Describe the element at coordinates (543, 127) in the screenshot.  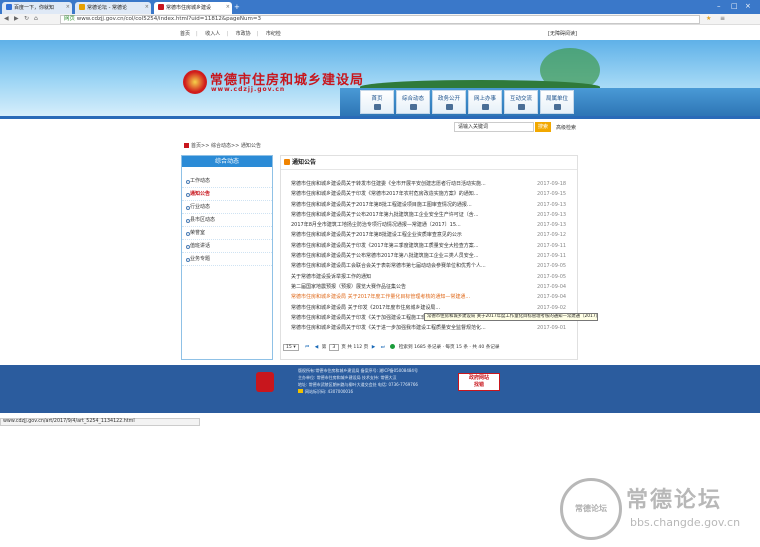
I see `search-button: 搜索` at that location.